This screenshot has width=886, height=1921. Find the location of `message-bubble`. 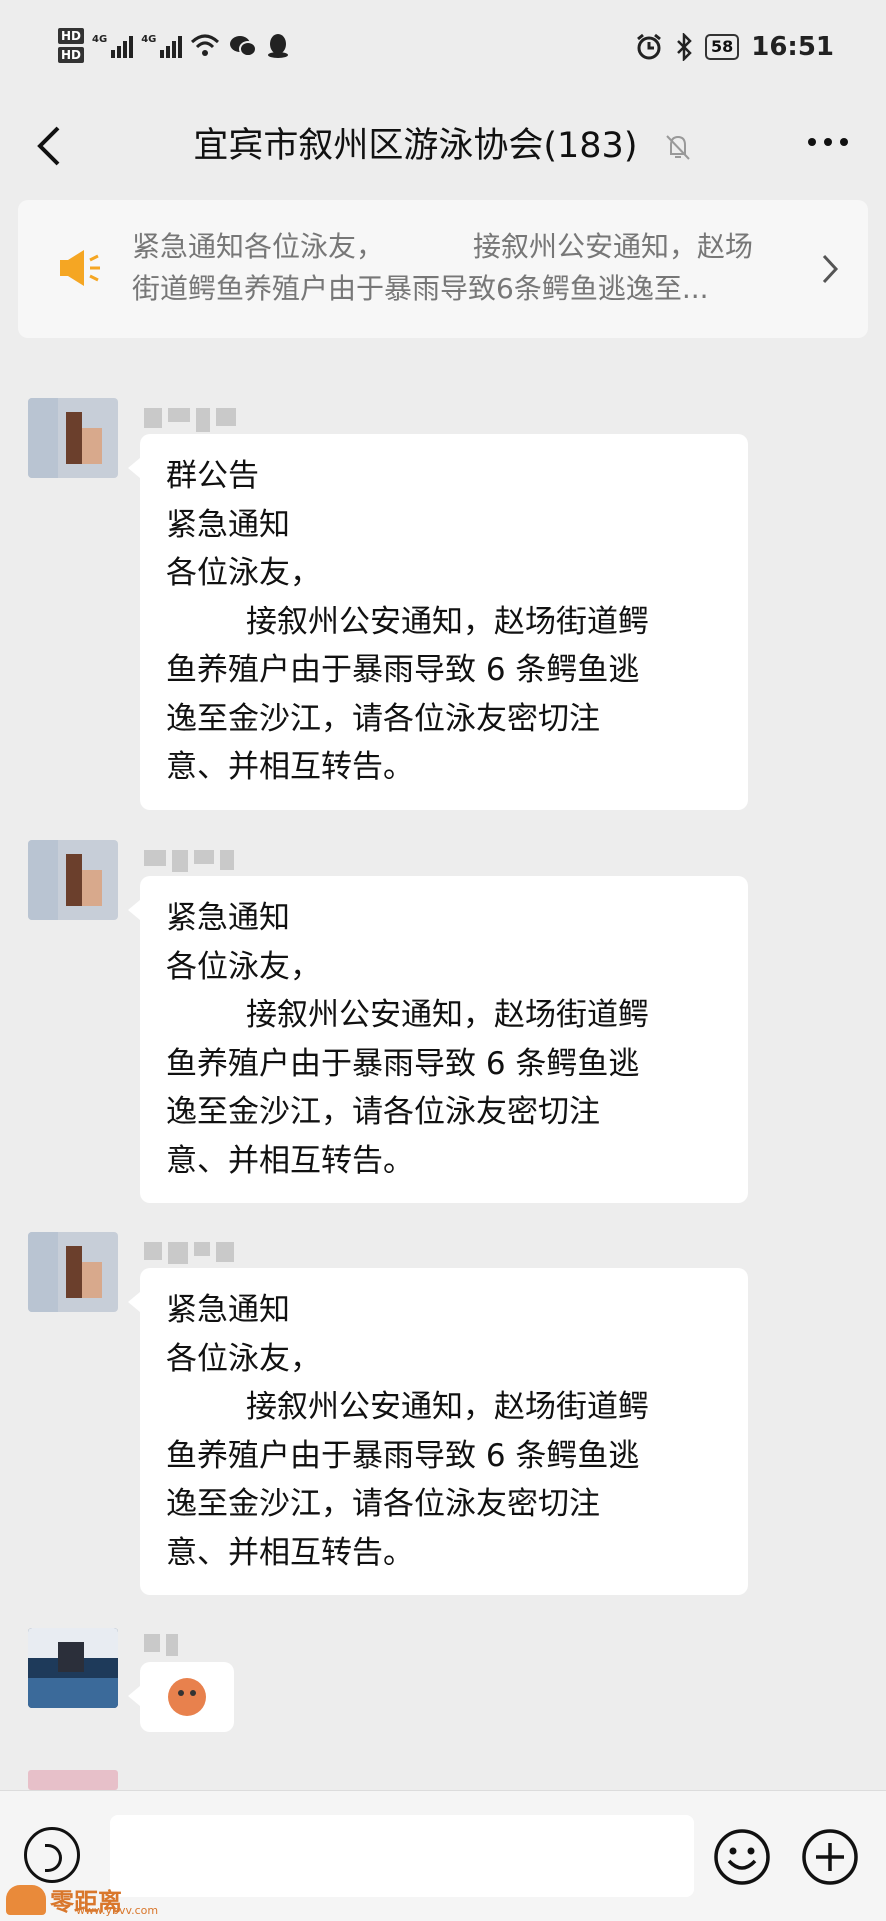

message-bubble is located at coordinates (181, 1697).